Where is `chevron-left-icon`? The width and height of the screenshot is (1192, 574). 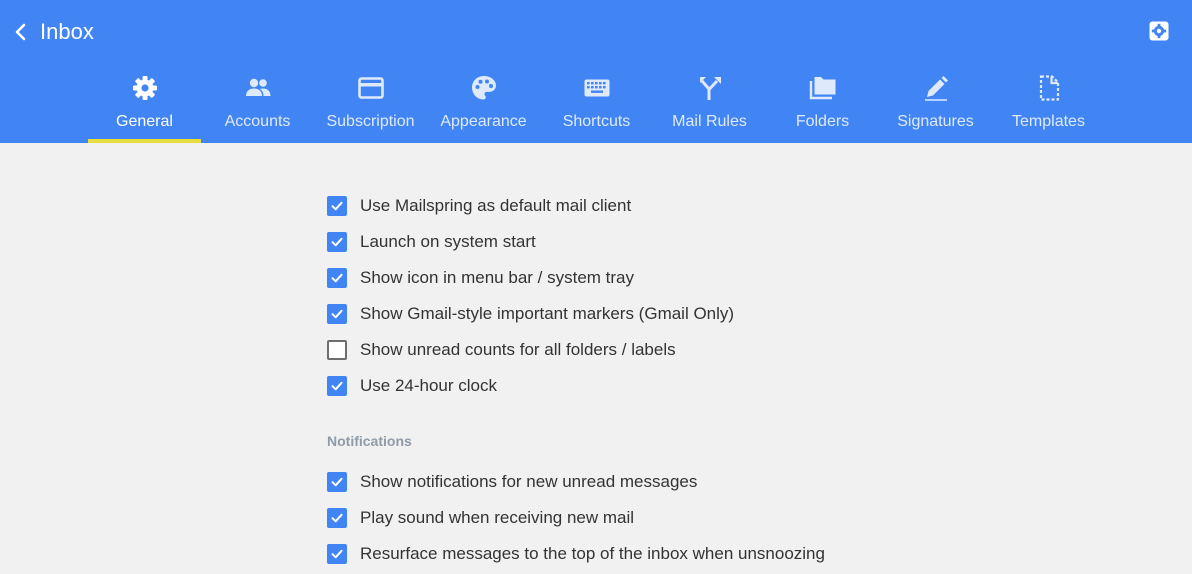
chevron-left-icon is located at coordinates (20, 32).